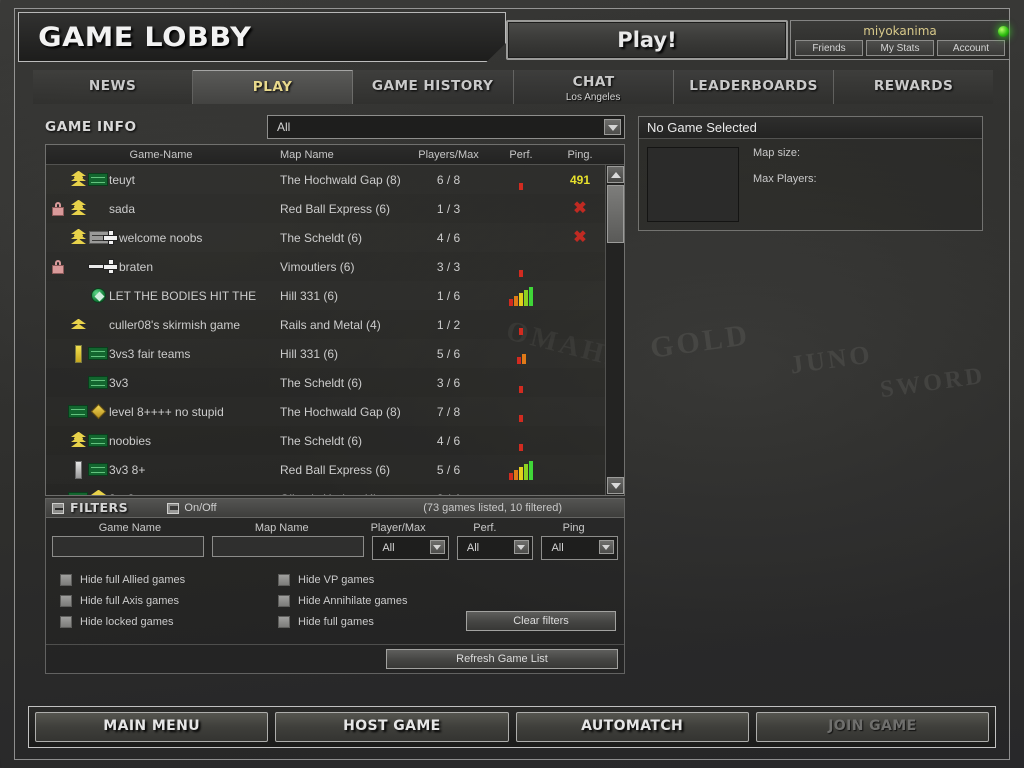 The image size is (1024, 768). I want to click on bottom-button-bar: MAIN MENU HOST GAME AUTOMATCH JOIN GAME, so click(512, 727).